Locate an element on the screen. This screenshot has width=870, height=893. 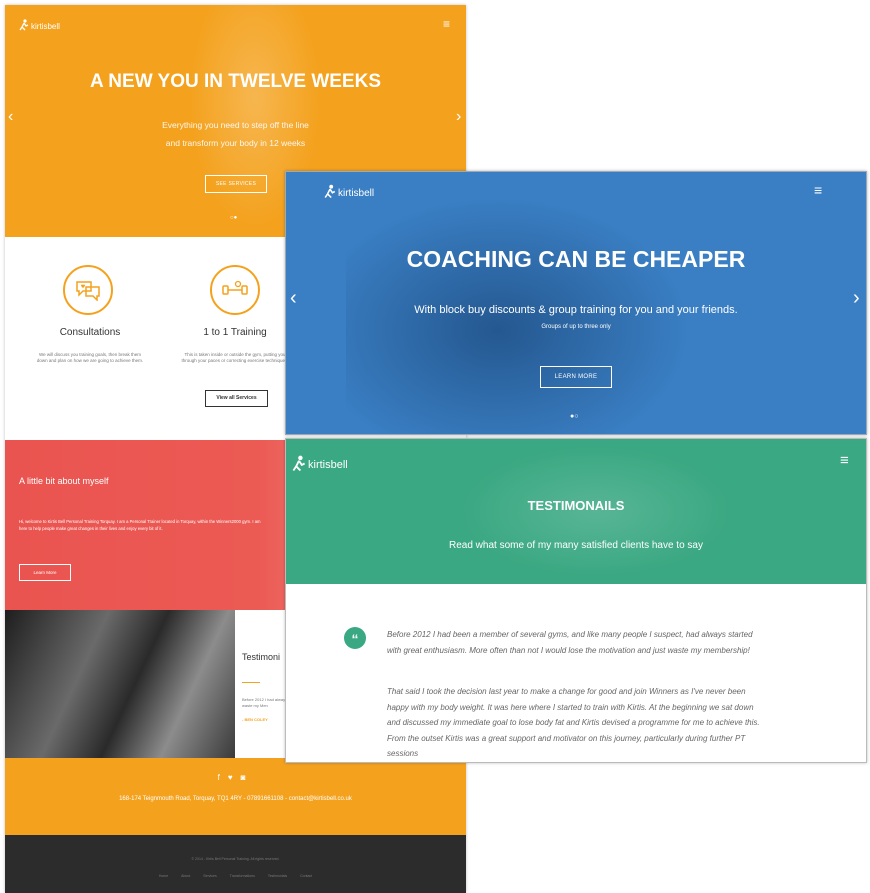
testimonial-author: - BEN COLEY is located at coordinates (255, 719).